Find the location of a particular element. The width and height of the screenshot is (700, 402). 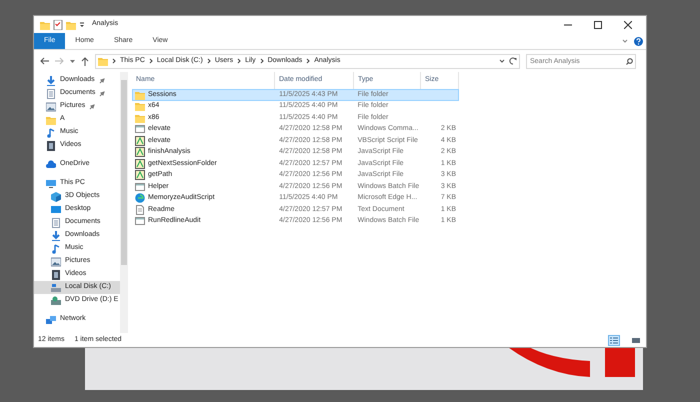

cloud-icon is located at coordinates (51, 165).